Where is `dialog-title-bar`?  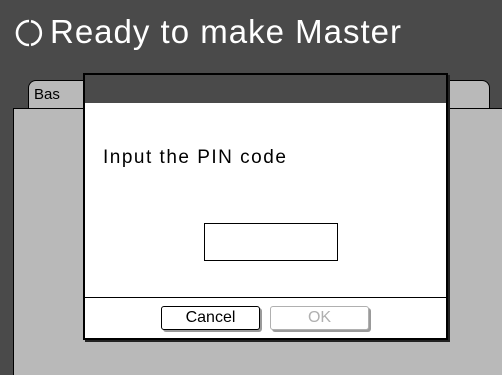 dialog-title-bar is located at coordinates (265, 89).